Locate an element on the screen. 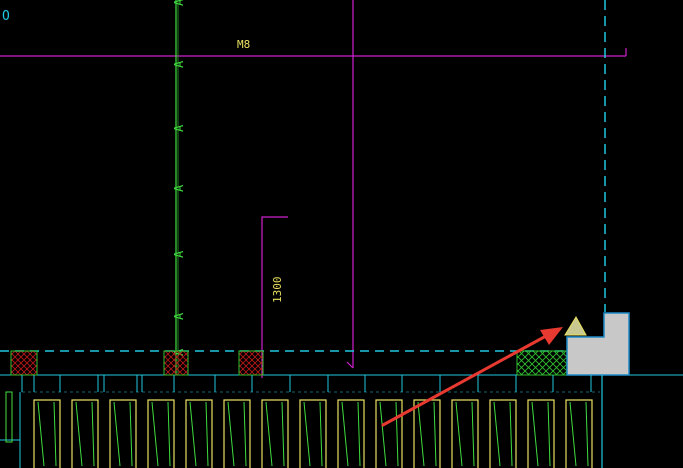 This screenshot has width=683, height=468. corner-glyph: O is located at coordinates (6, 16).